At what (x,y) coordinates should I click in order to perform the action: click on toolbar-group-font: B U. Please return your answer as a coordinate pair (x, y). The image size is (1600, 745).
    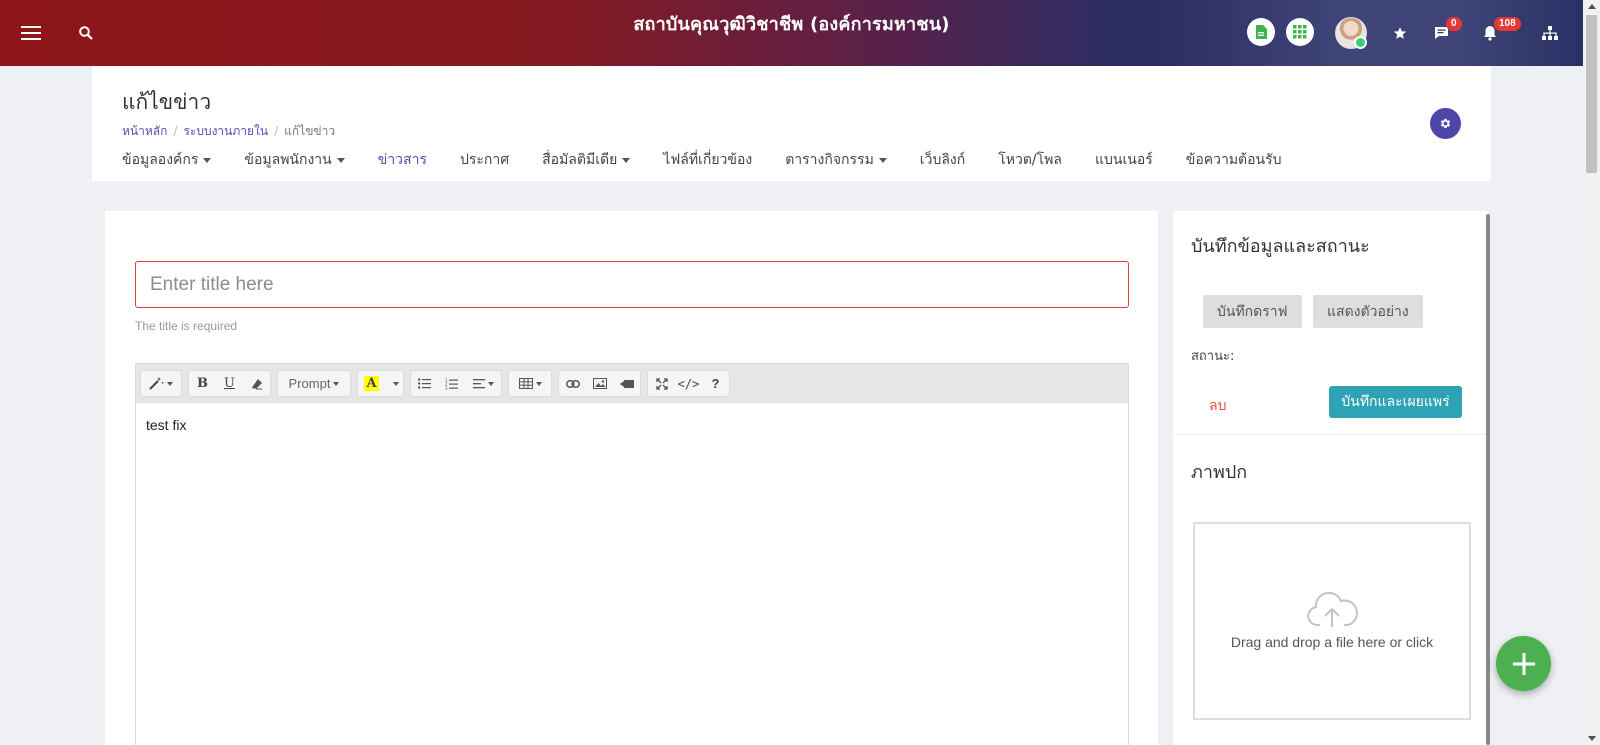
    Looking at the image, I should click on (229, 383).